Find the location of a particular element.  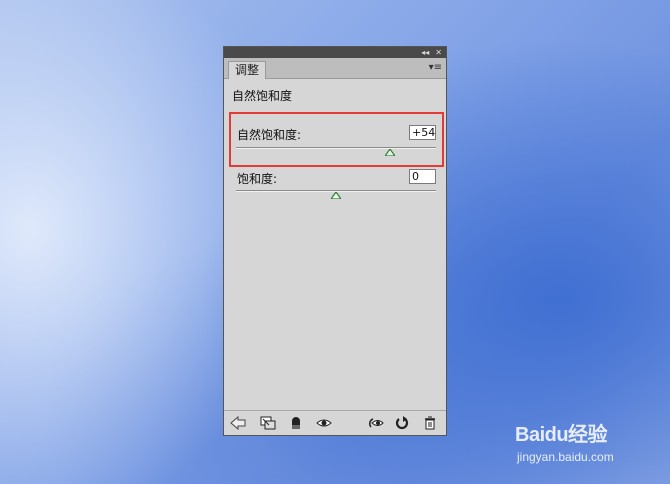

trash-icon is located at coordinates (430, 423).